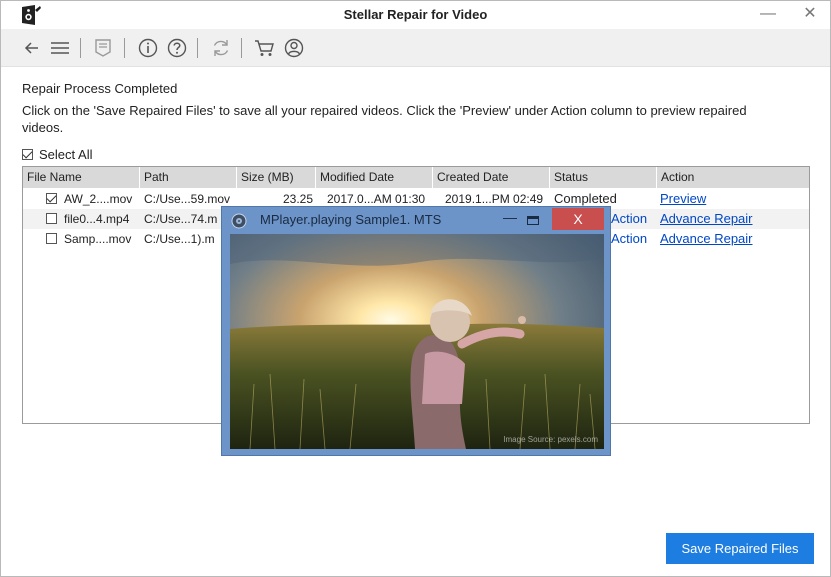  What do you see at coordinates (32, 48) in the screenshot?
I see `back-arrow-icon` at bounding box center [32, 48].